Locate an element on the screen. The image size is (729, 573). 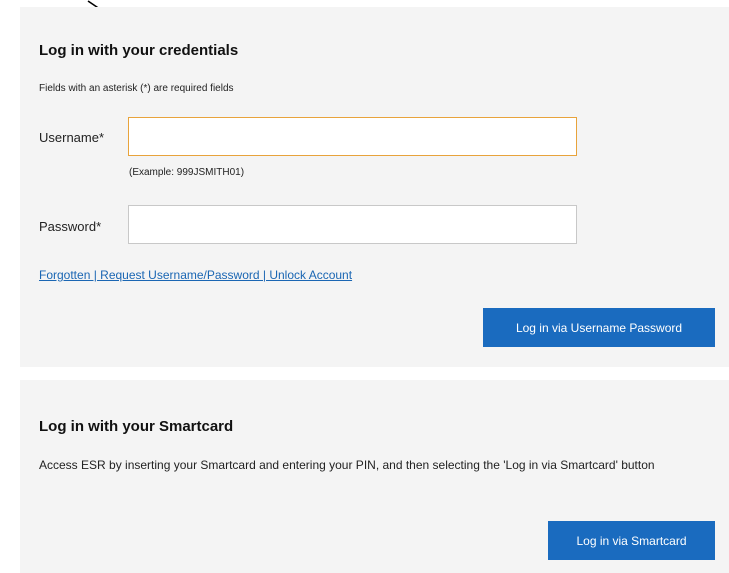
username-example: (Example: 999JSMITH01) is located at coordinates (187, 172).